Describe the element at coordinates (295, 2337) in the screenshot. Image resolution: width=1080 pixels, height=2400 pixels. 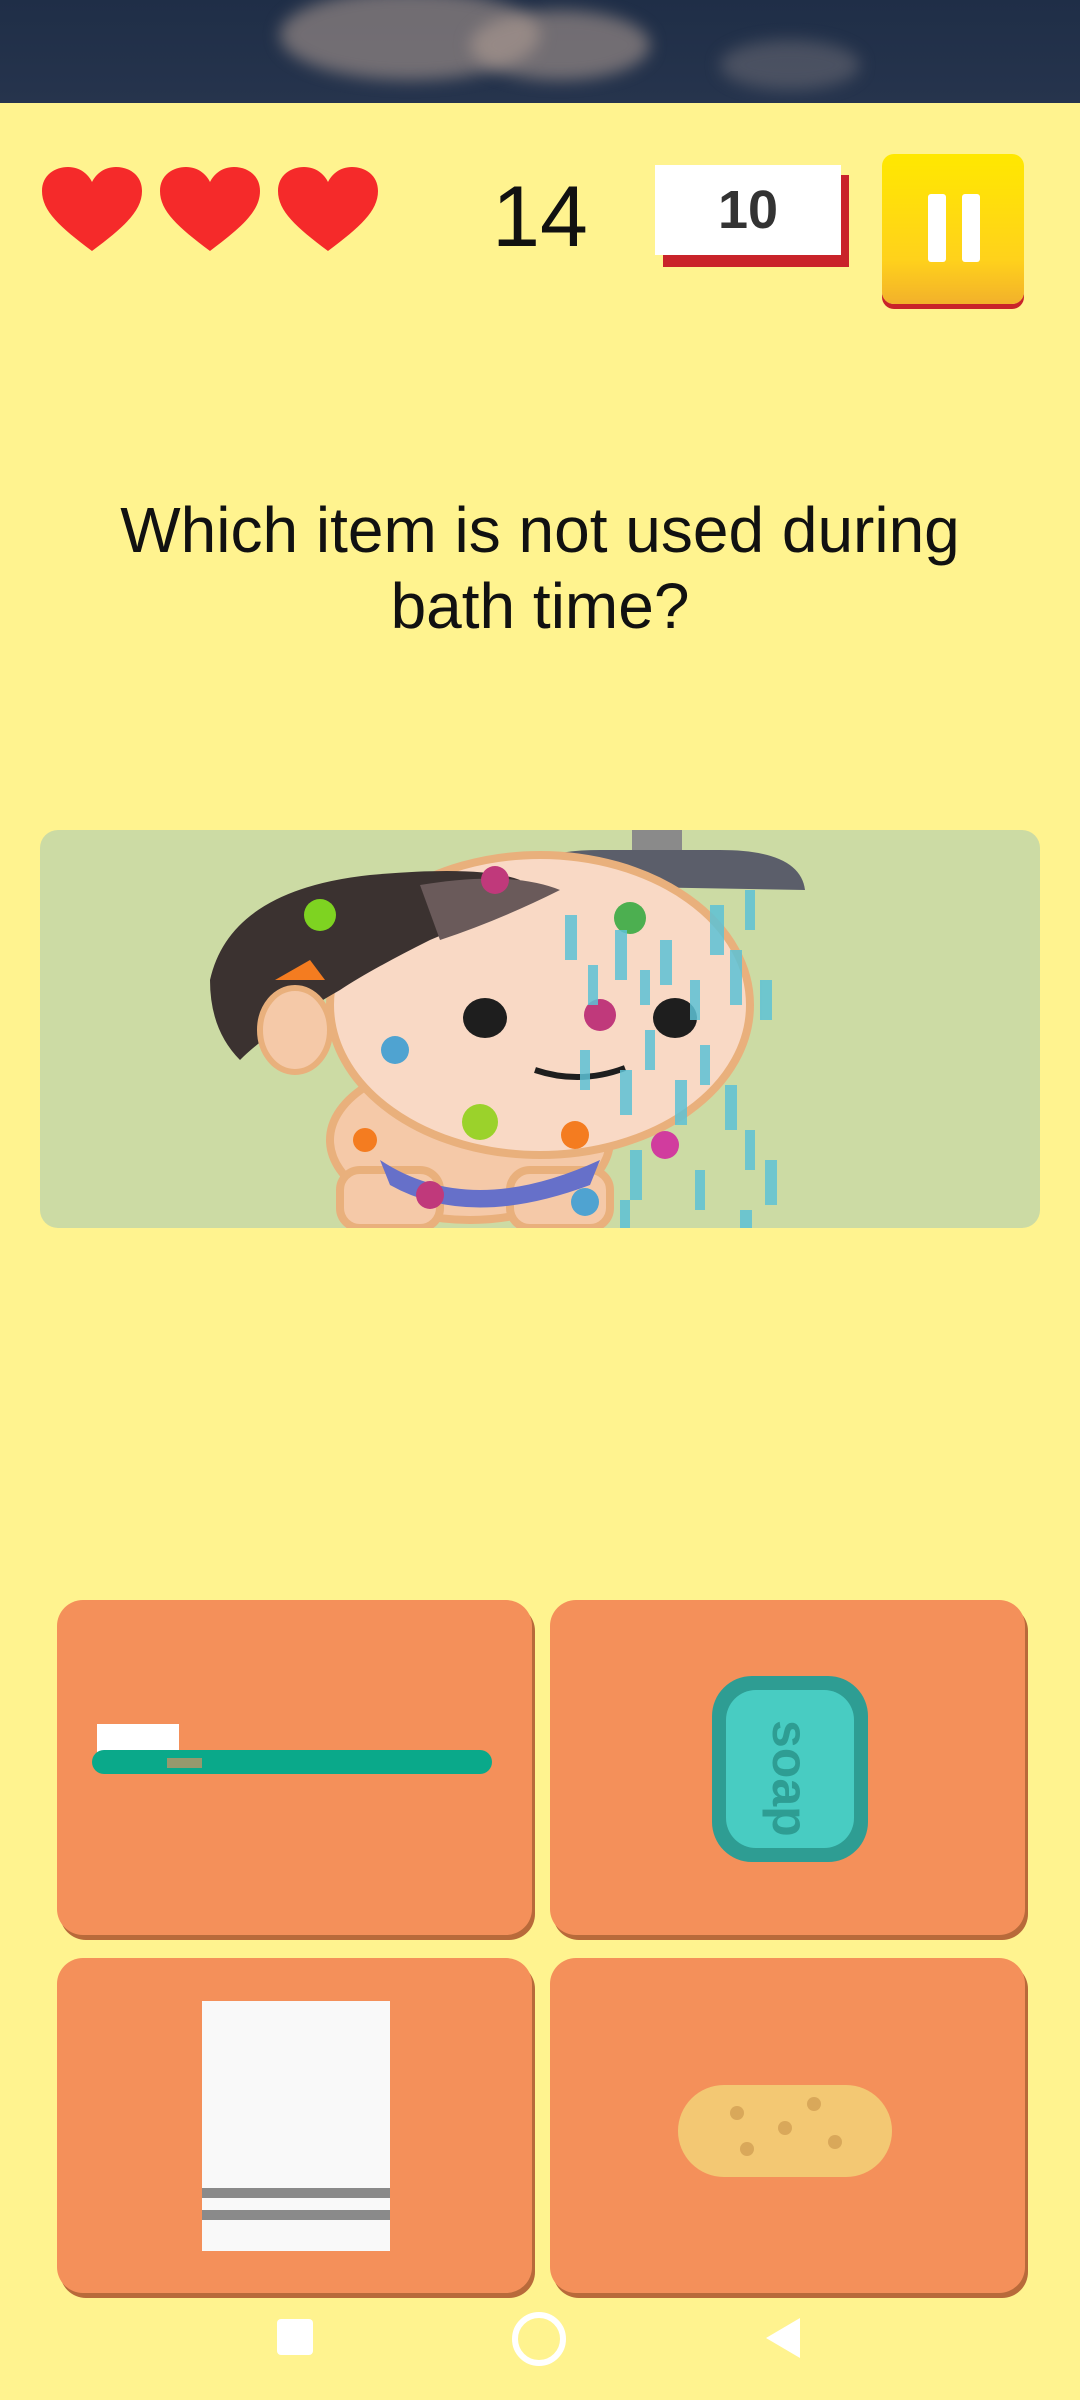
I see `recents-square-icon` at that location.